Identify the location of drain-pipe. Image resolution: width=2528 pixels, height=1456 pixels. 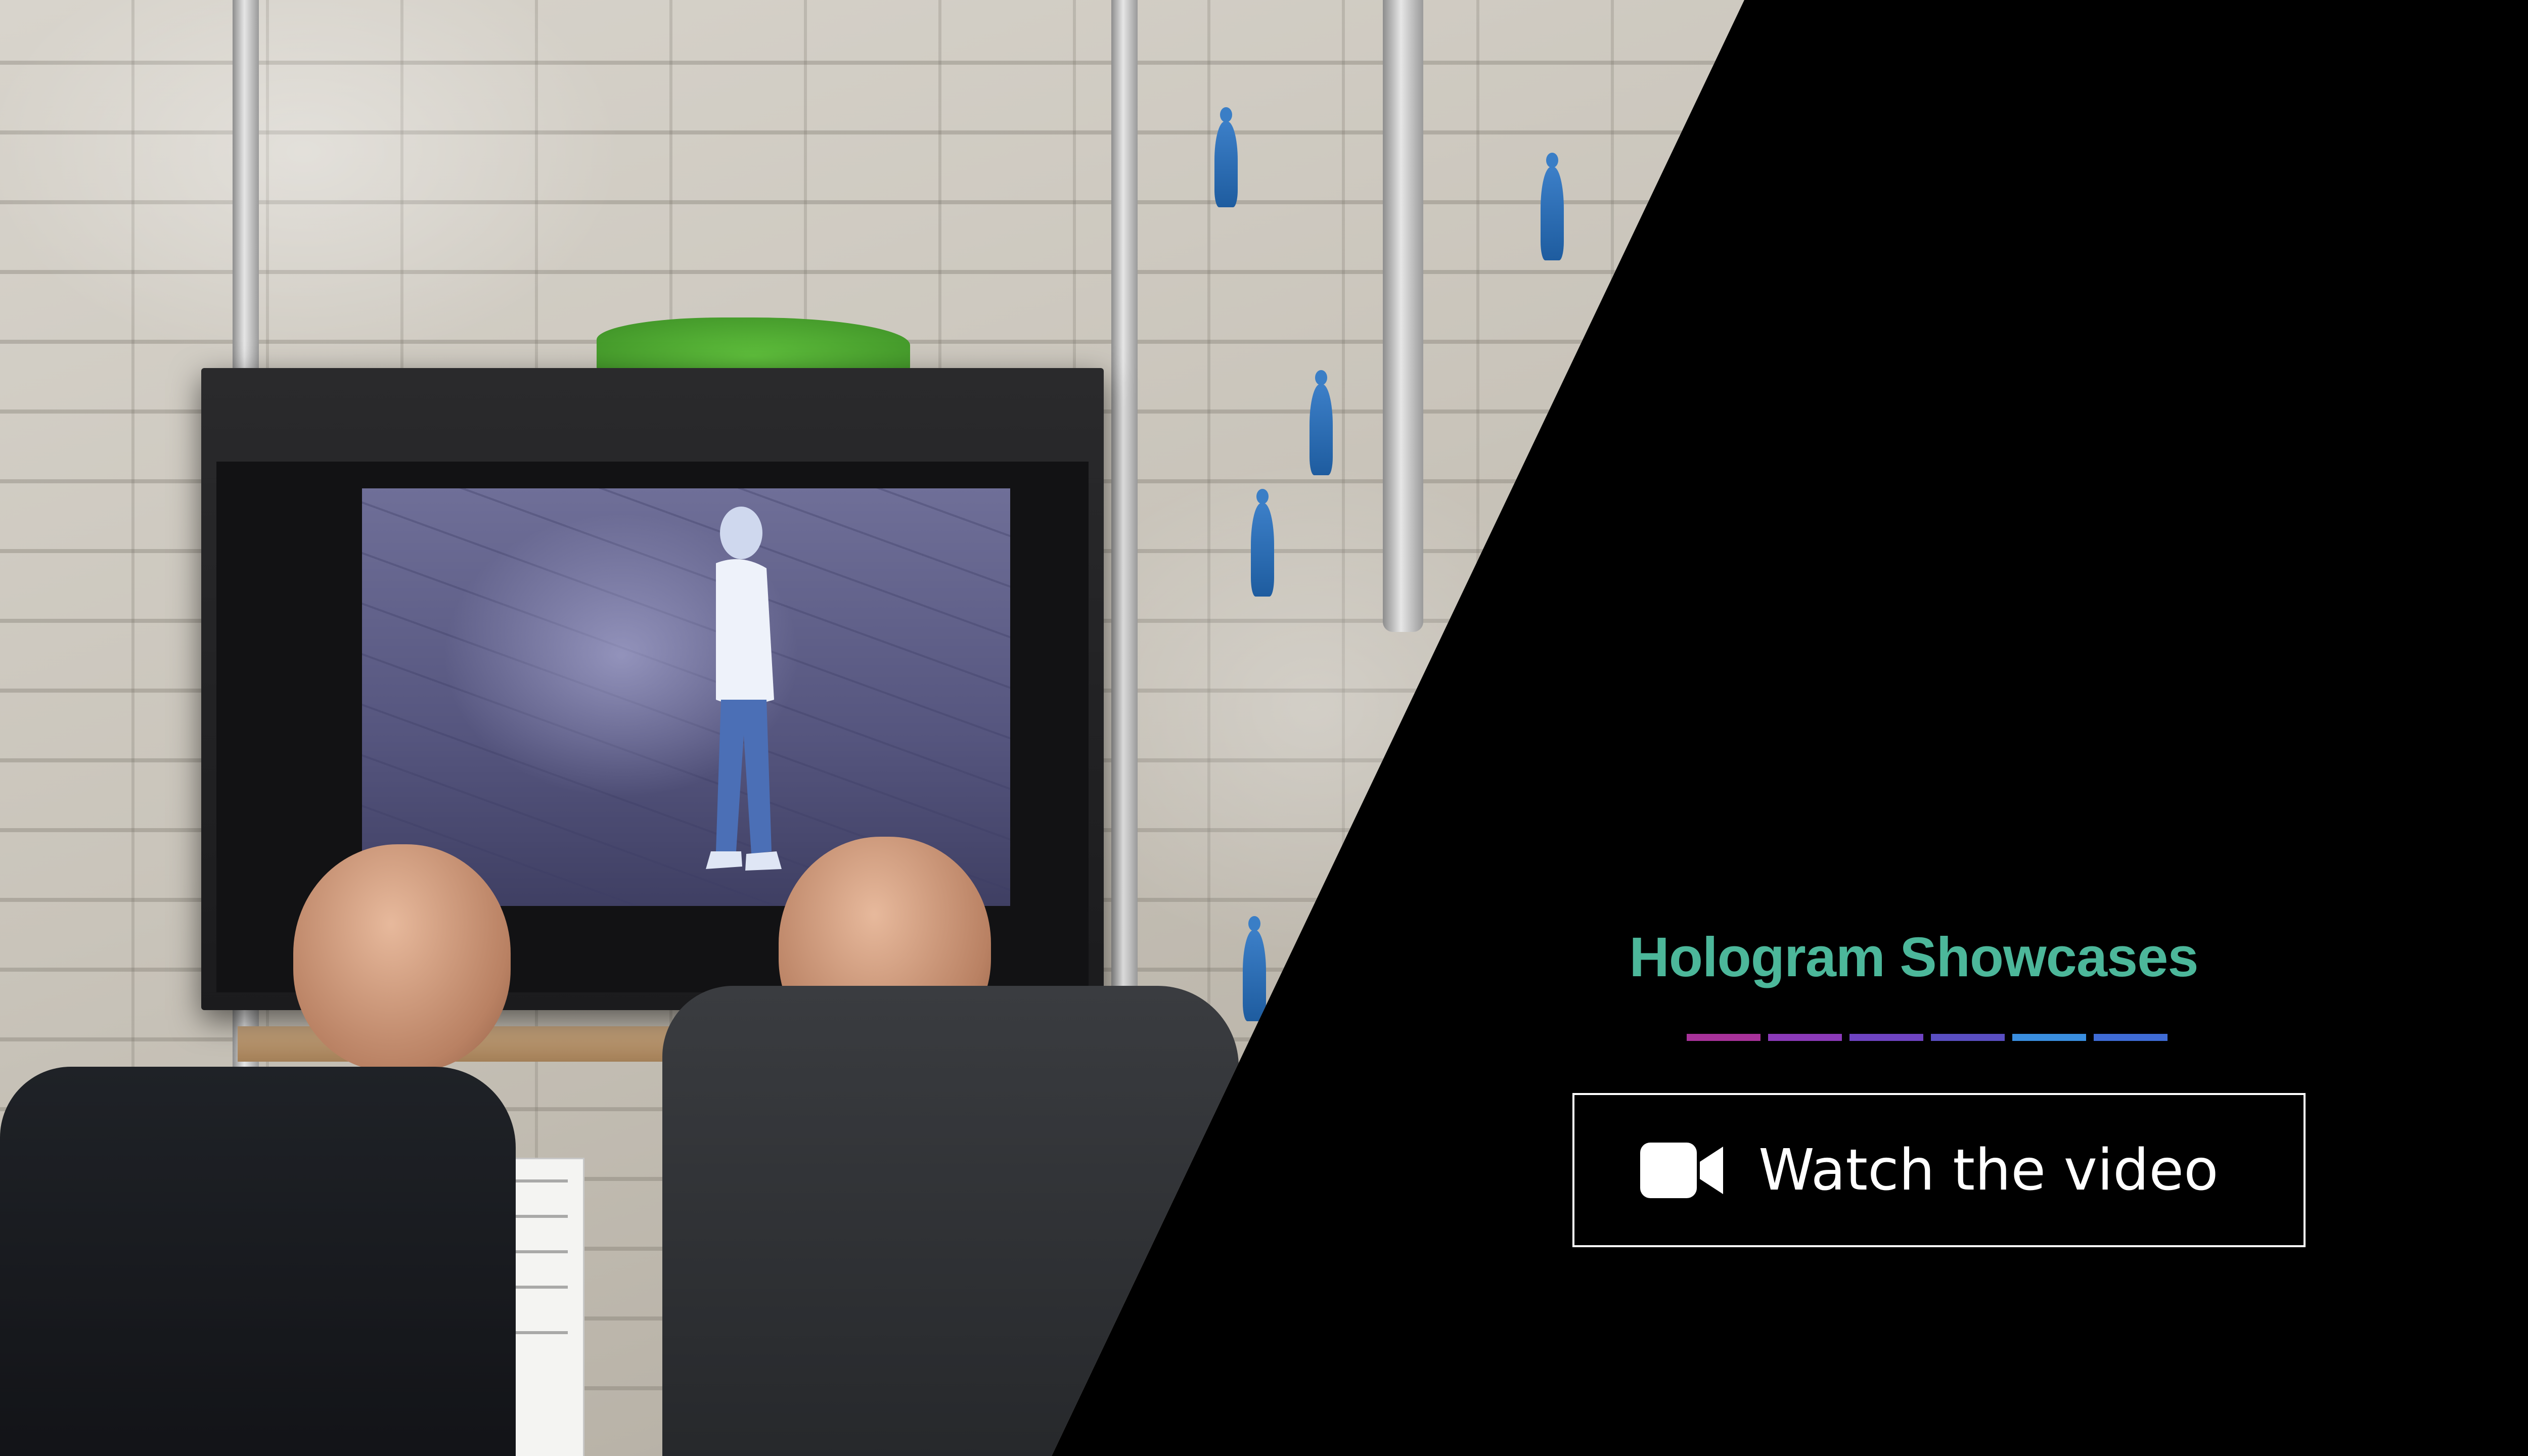
(1403, 316).